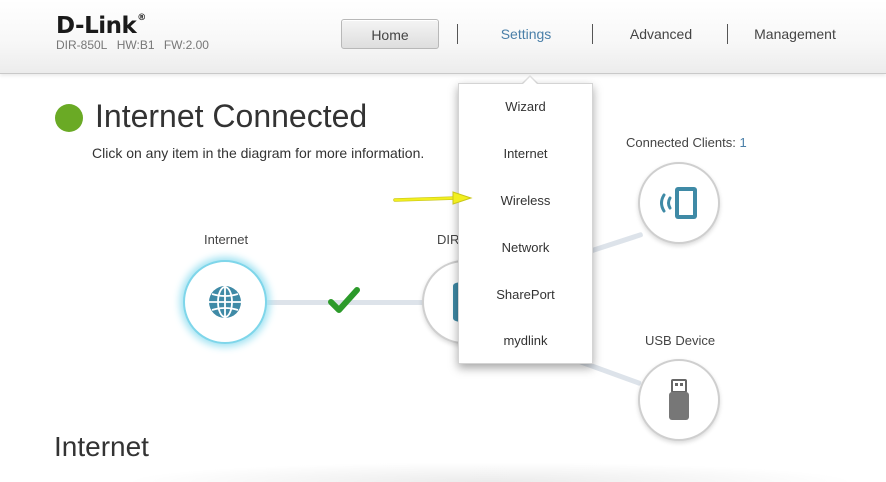 The width and height of the screenshot is (886, 482). I want to click on internet-node-label: Internet, so click(226, 239).